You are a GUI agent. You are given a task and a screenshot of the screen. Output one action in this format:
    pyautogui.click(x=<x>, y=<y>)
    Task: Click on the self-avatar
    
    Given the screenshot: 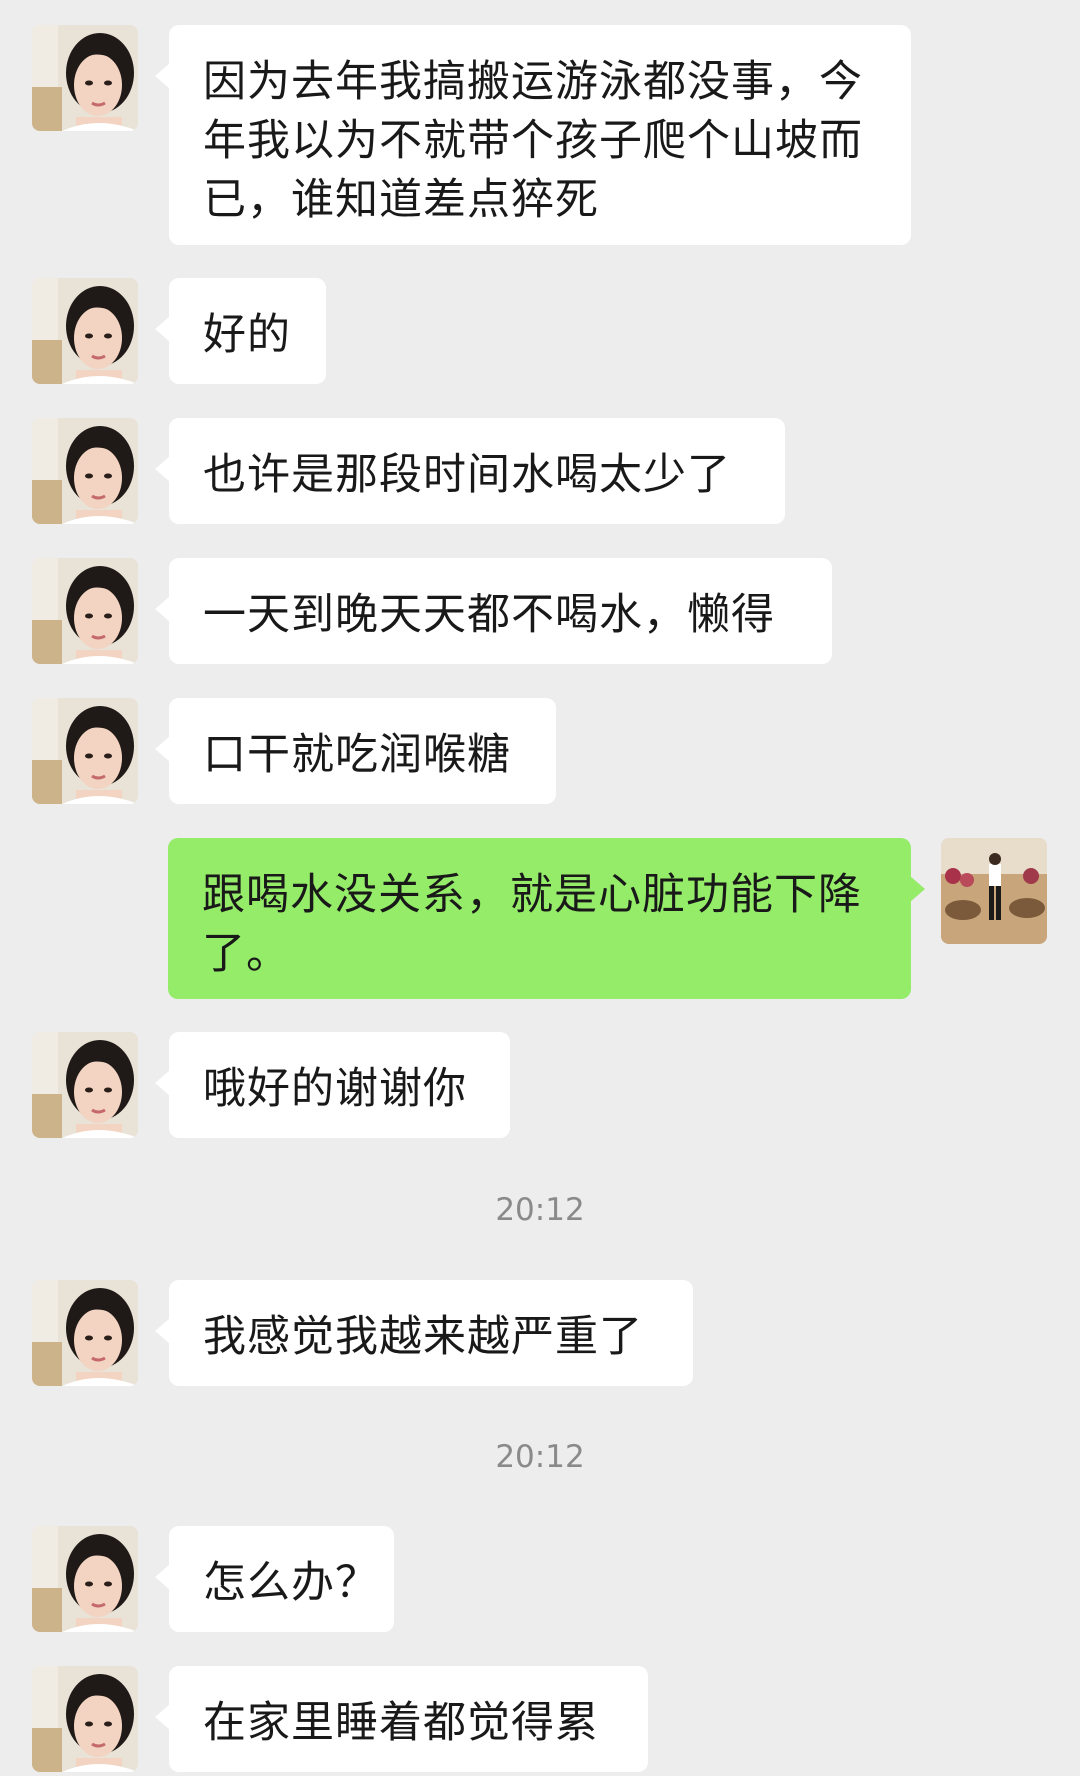 What is the action you would take?
    pyautogui.click(x=994, y=891)
    